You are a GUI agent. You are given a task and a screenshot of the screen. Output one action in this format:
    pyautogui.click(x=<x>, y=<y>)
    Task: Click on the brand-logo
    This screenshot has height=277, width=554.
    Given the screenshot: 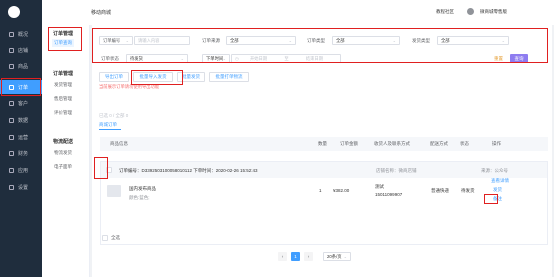 What is the action you would take?
    pyautogui.click(x=14, y=12)
    